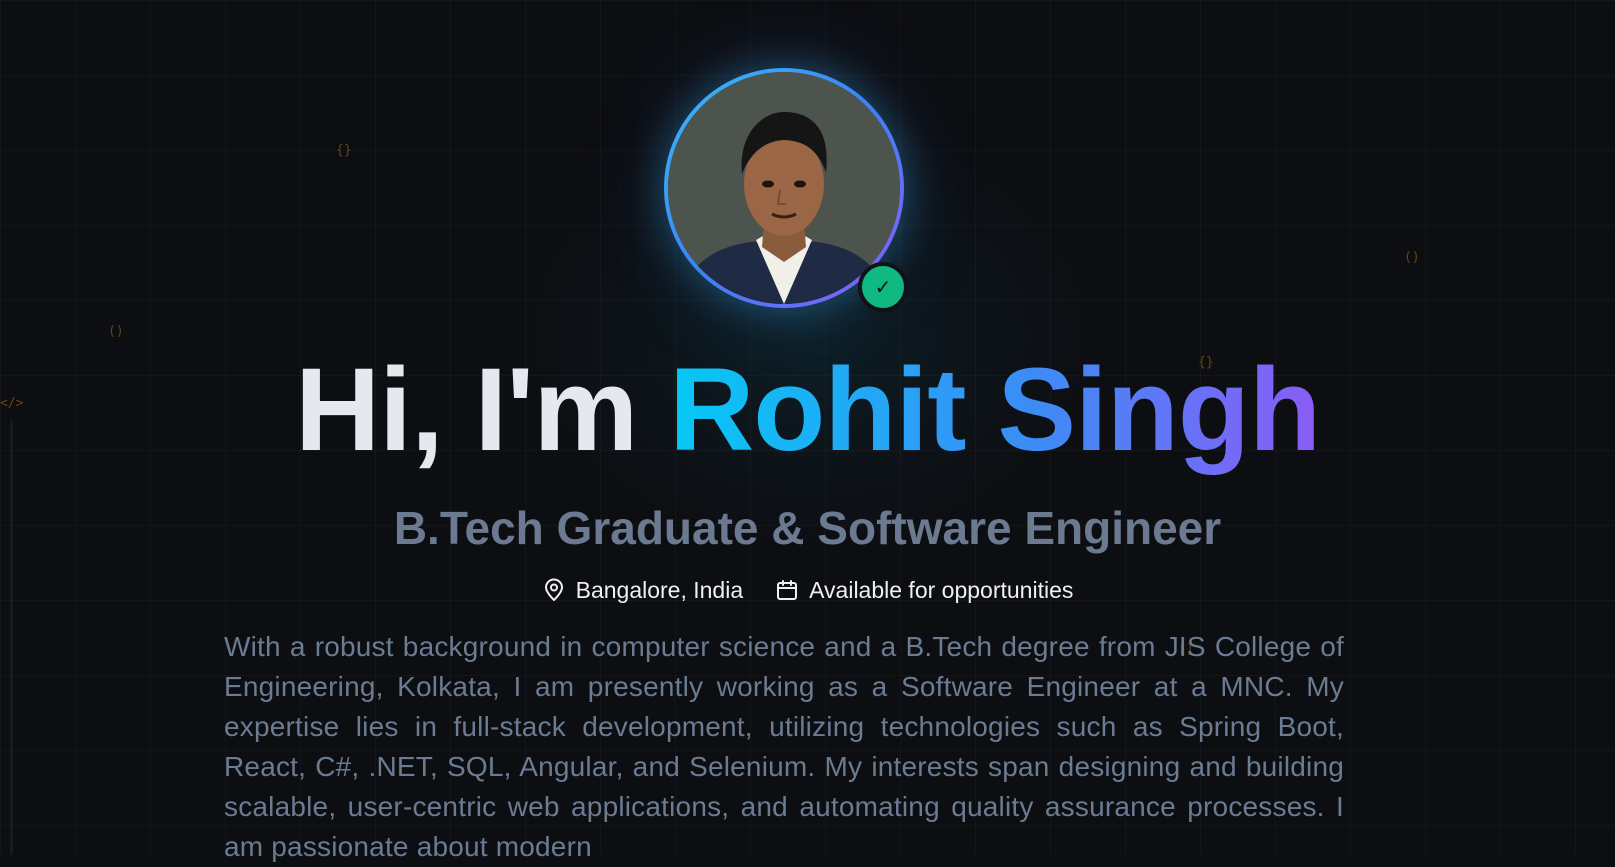 This screenshot has width=1615, height=867. What do you see at coordinates (553, 589) in the screenshot?
I see `map-pin-icon` at bounding box center [553, 589].